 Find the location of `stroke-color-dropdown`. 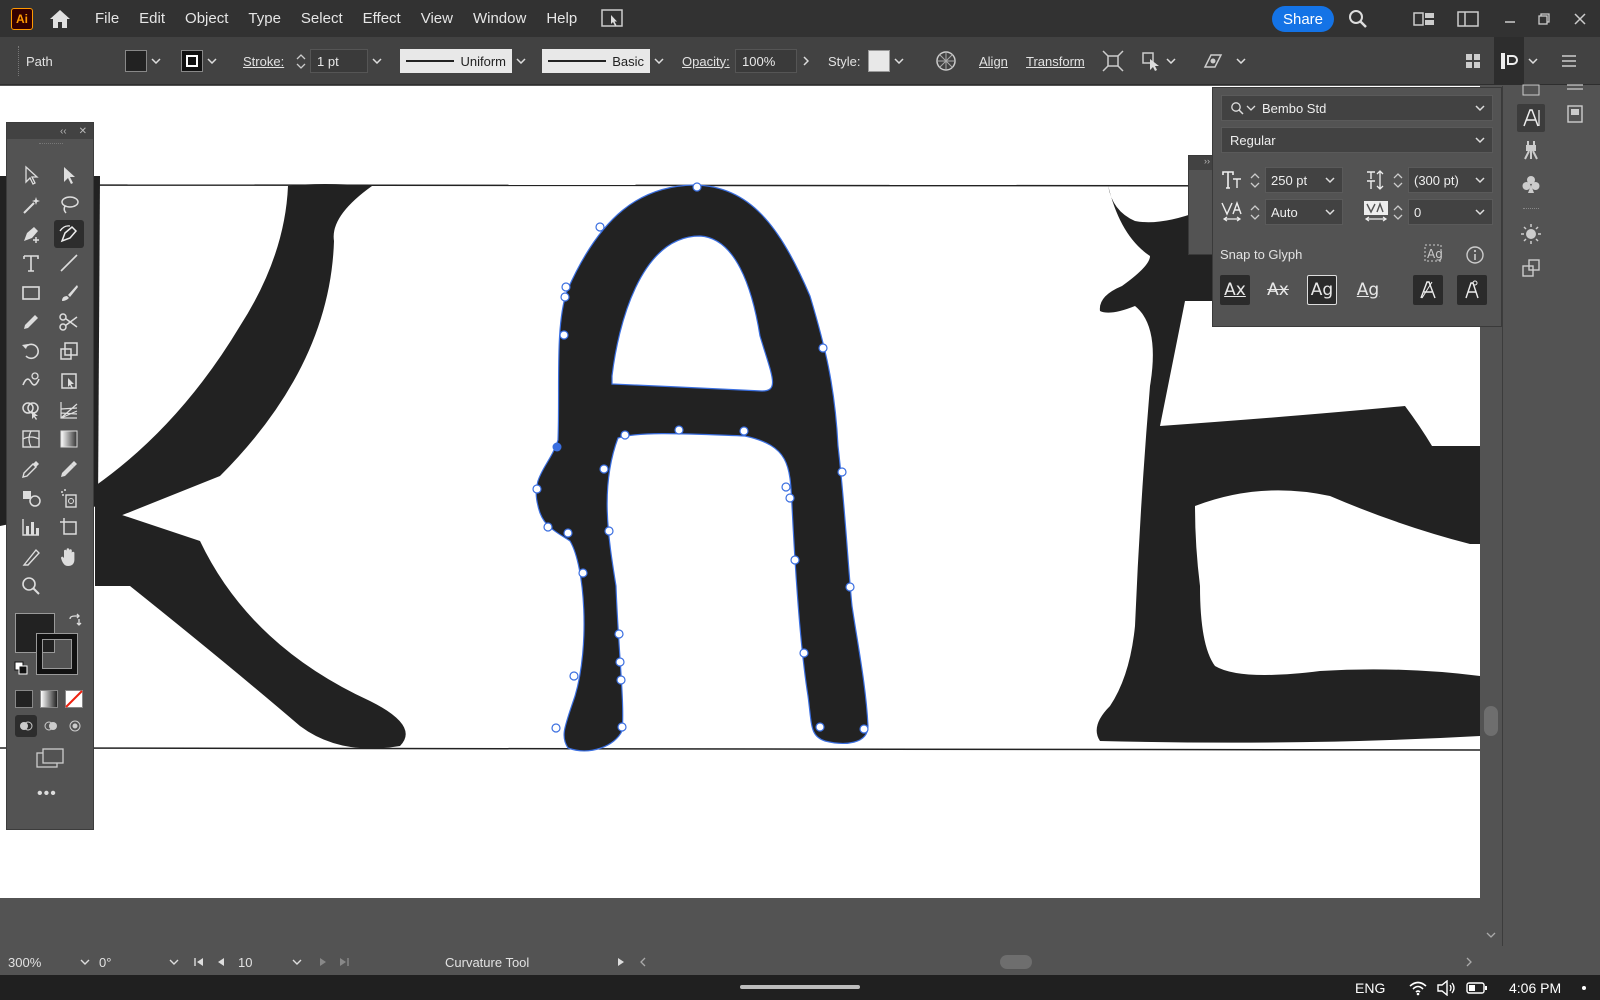

stroke-color-dropdown is located at coordinates (212, 61).